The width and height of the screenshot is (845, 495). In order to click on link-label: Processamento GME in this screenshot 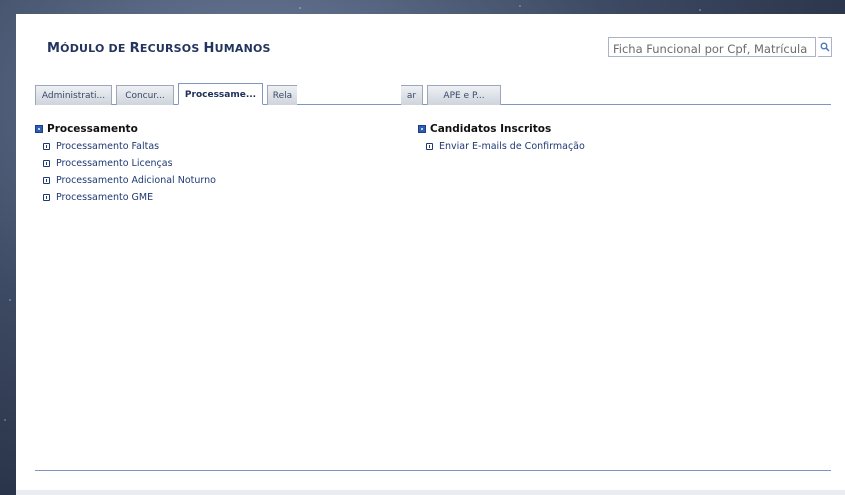, I will do `click(104, 197)`.